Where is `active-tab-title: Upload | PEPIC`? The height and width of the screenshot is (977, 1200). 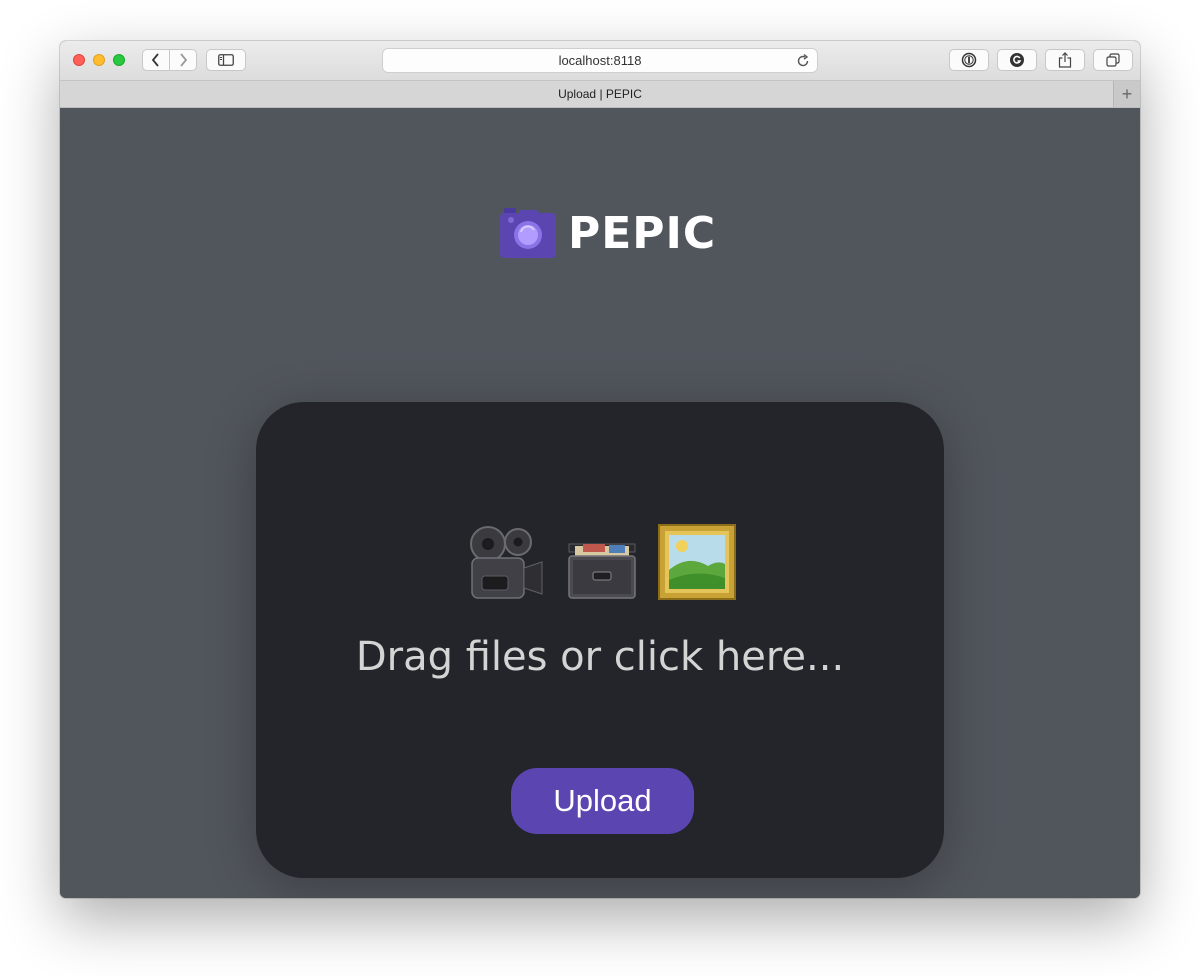 active-tab-title: Upload | PEPIC is located at coordinates (600, 94).